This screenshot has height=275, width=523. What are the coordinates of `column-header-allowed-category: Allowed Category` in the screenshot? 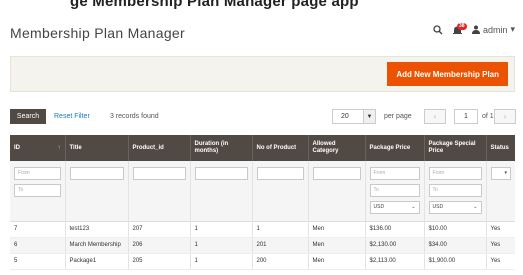 It's located at (337, 148).